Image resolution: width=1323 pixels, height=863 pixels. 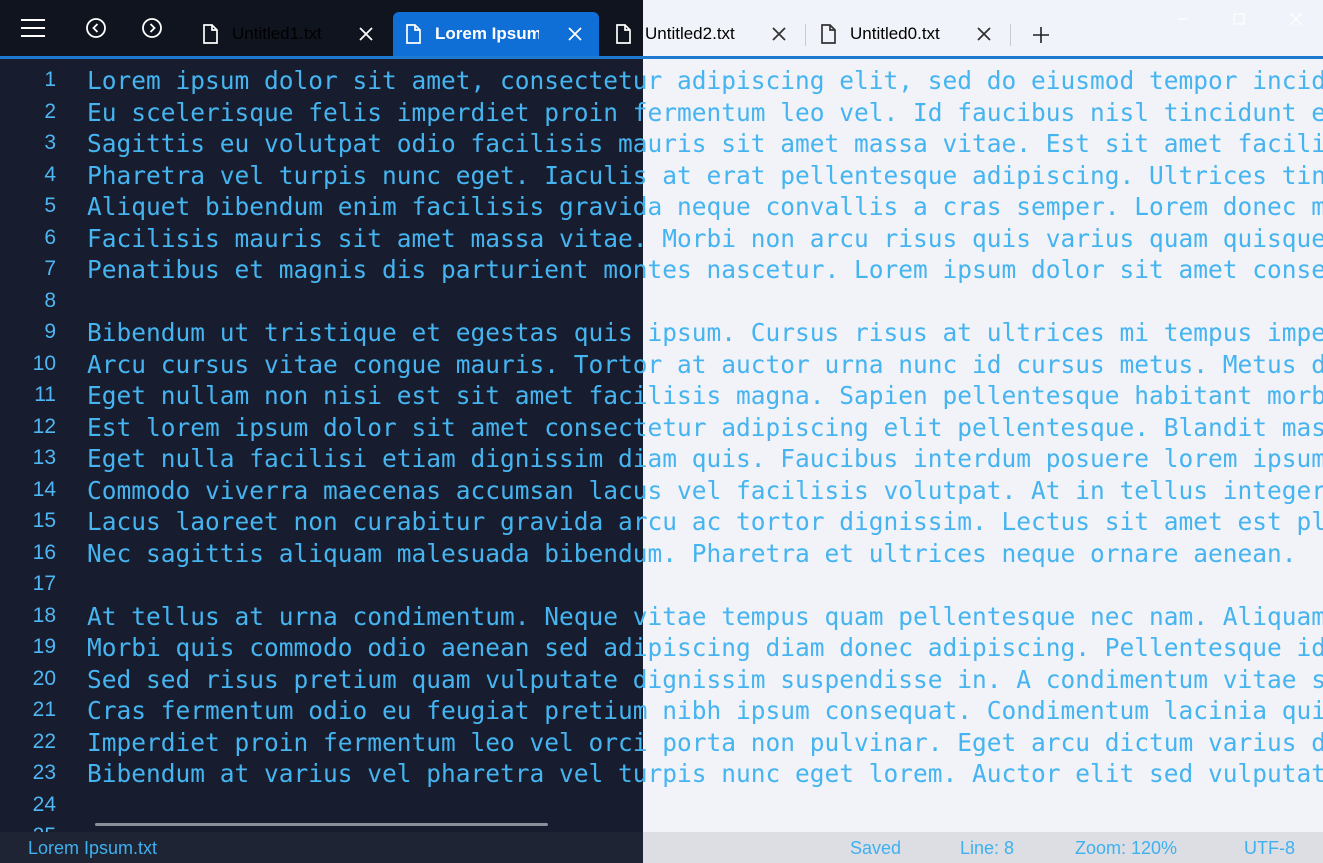 What do you see at coordinates (50, 142) in the screenshot?
I see `line-number: 3` at bounding box center [50, 142].